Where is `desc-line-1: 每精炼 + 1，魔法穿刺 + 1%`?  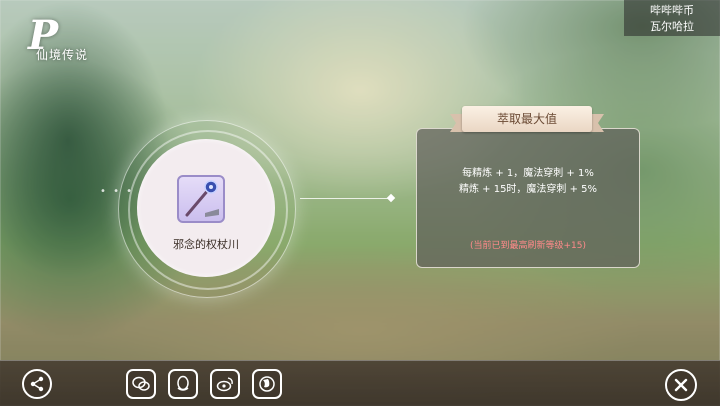 desc-line-1: 每精炼 + 1，魔法穿刺 + 1% is located at coordinates (528, 173).